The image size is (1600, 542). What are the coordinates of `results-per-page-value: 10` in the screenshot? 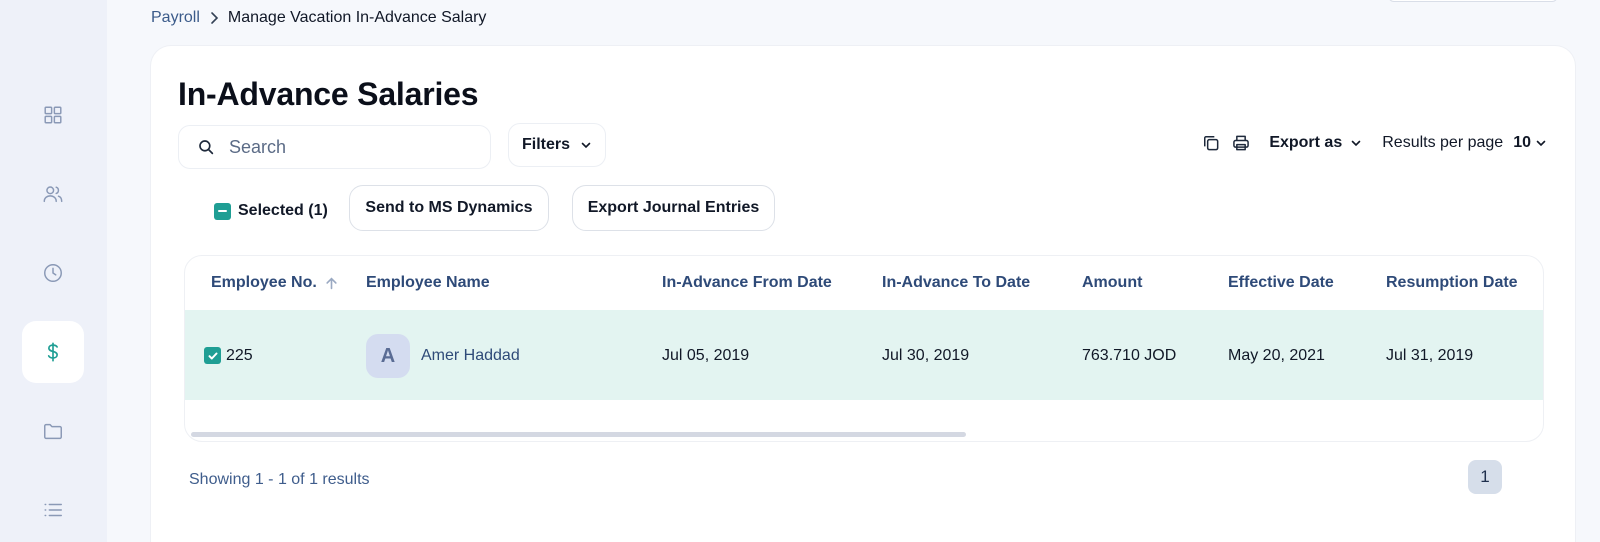 It's located at (1522, 142).